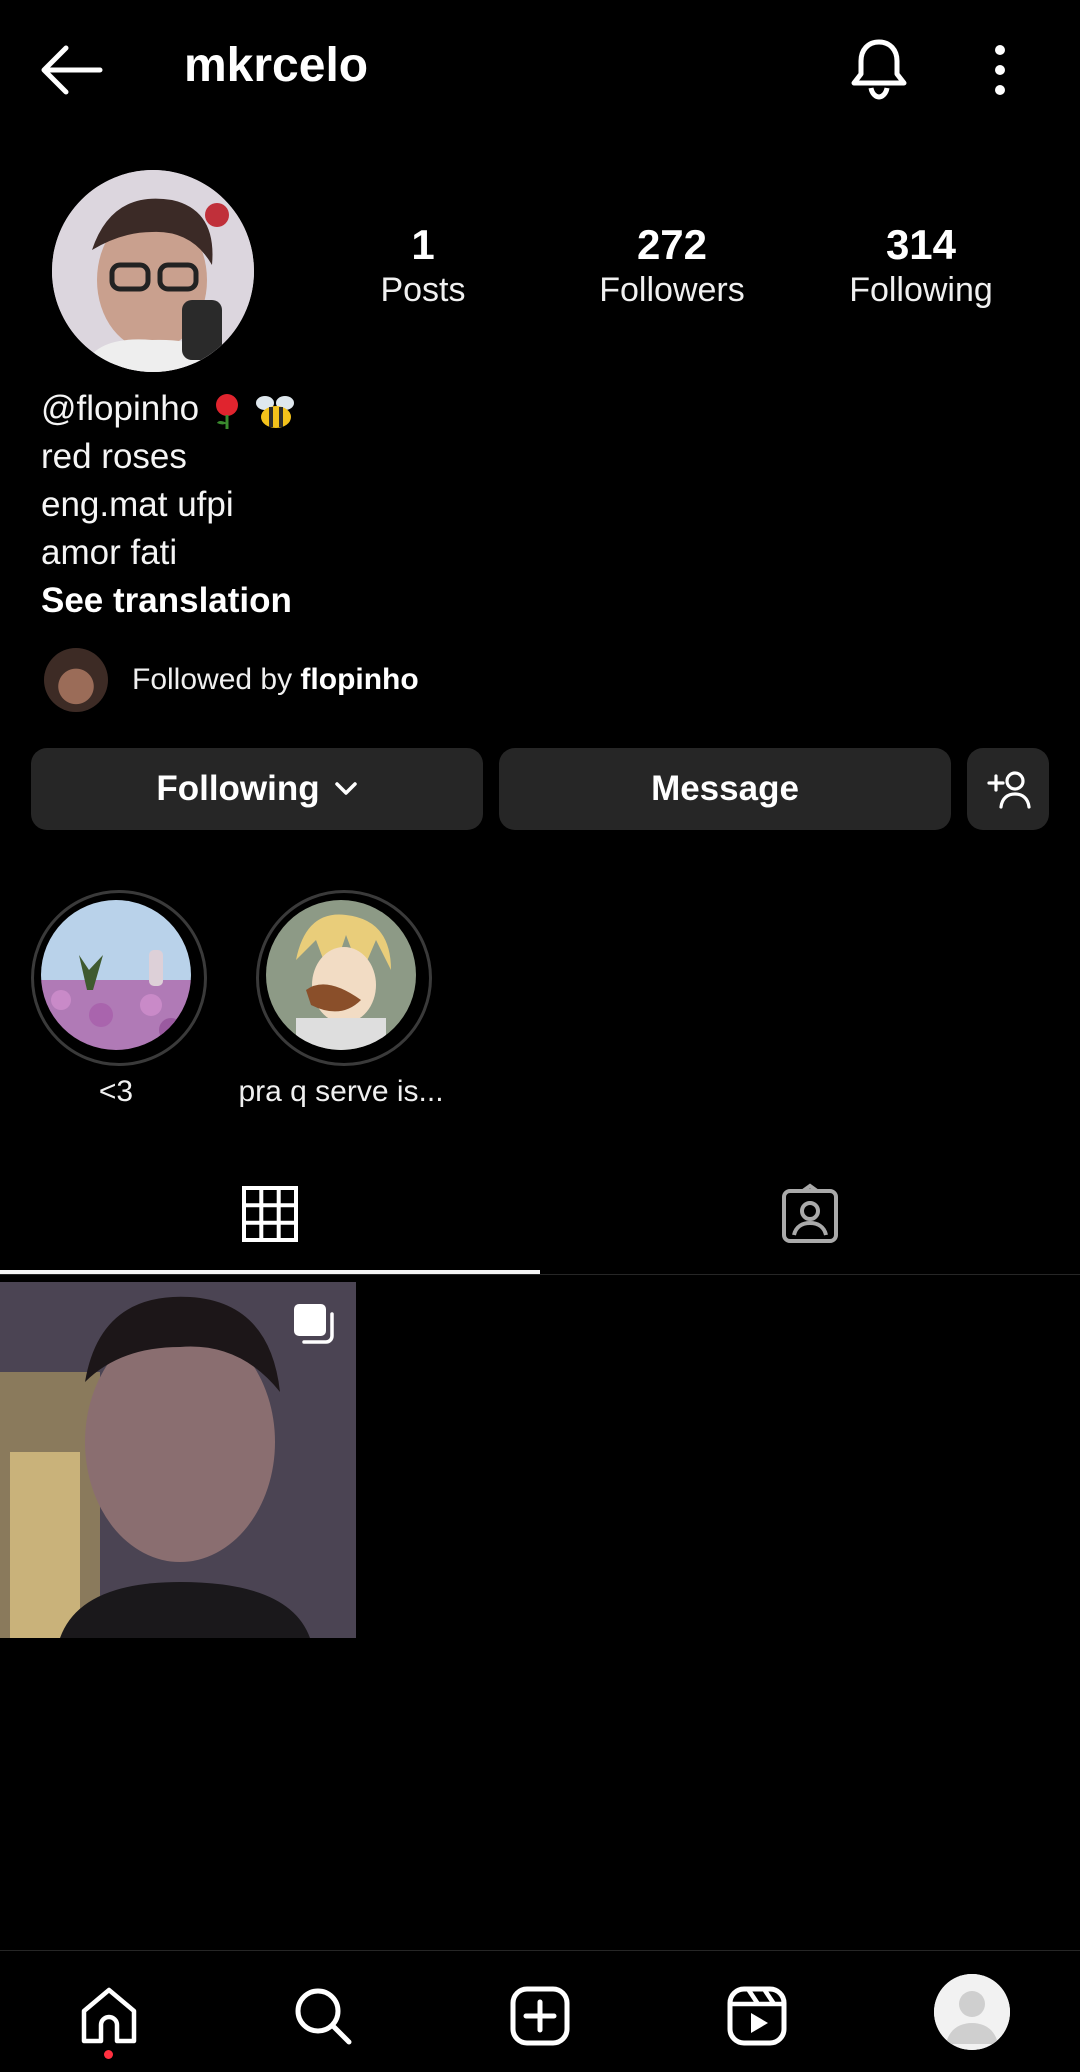  What do you see at coordinates (810, 1214) in the screenshot?
I see `tagged-icon` at bounding box center [810, 1214].